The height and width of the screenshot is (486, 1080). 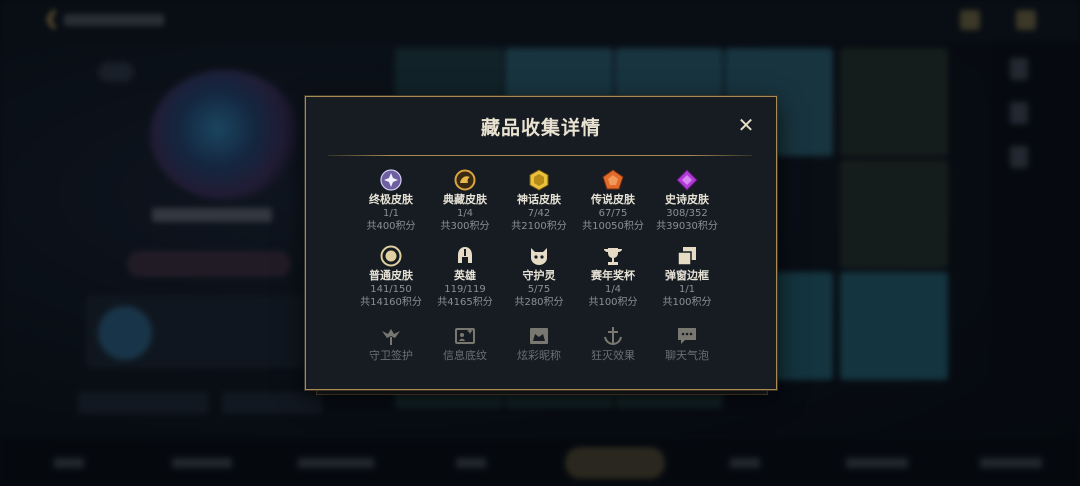 What do you see at coordinates (746, 125) in the screenshot?
I see `close-icon: ✕` at bounding box center [746, 125].